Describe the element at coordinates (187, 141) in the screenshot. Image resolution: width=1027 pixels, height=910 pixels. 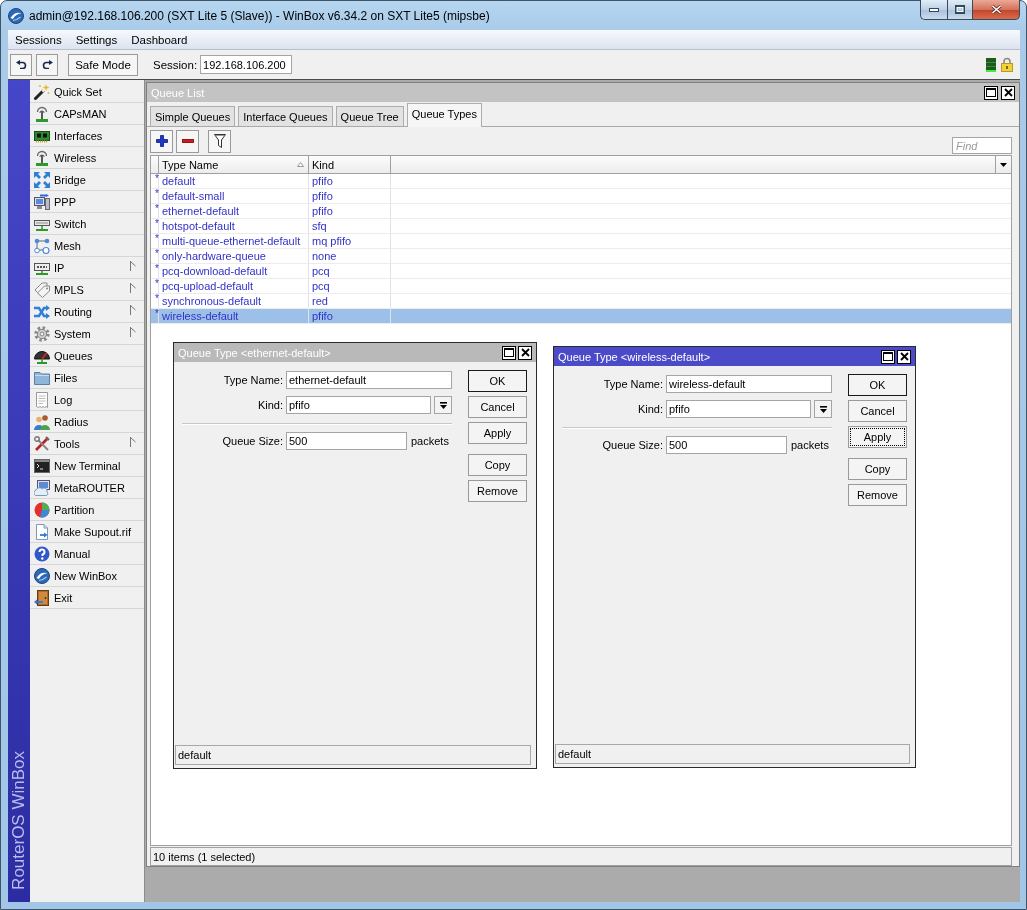
I see `remove-button` at that location.